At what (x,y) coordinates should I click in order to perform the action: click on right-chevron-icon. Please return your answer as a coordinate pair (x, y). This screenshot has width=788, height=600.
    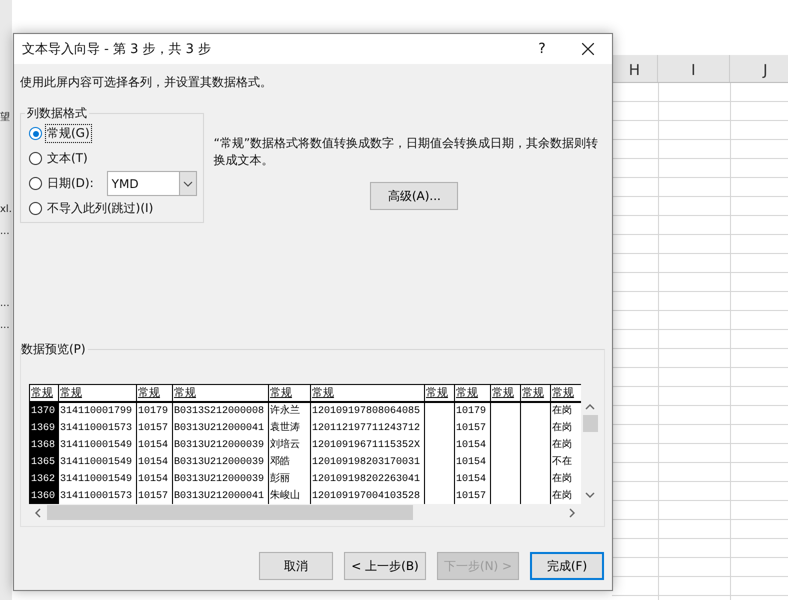
    Looking at the image, I should click on (572, 513).